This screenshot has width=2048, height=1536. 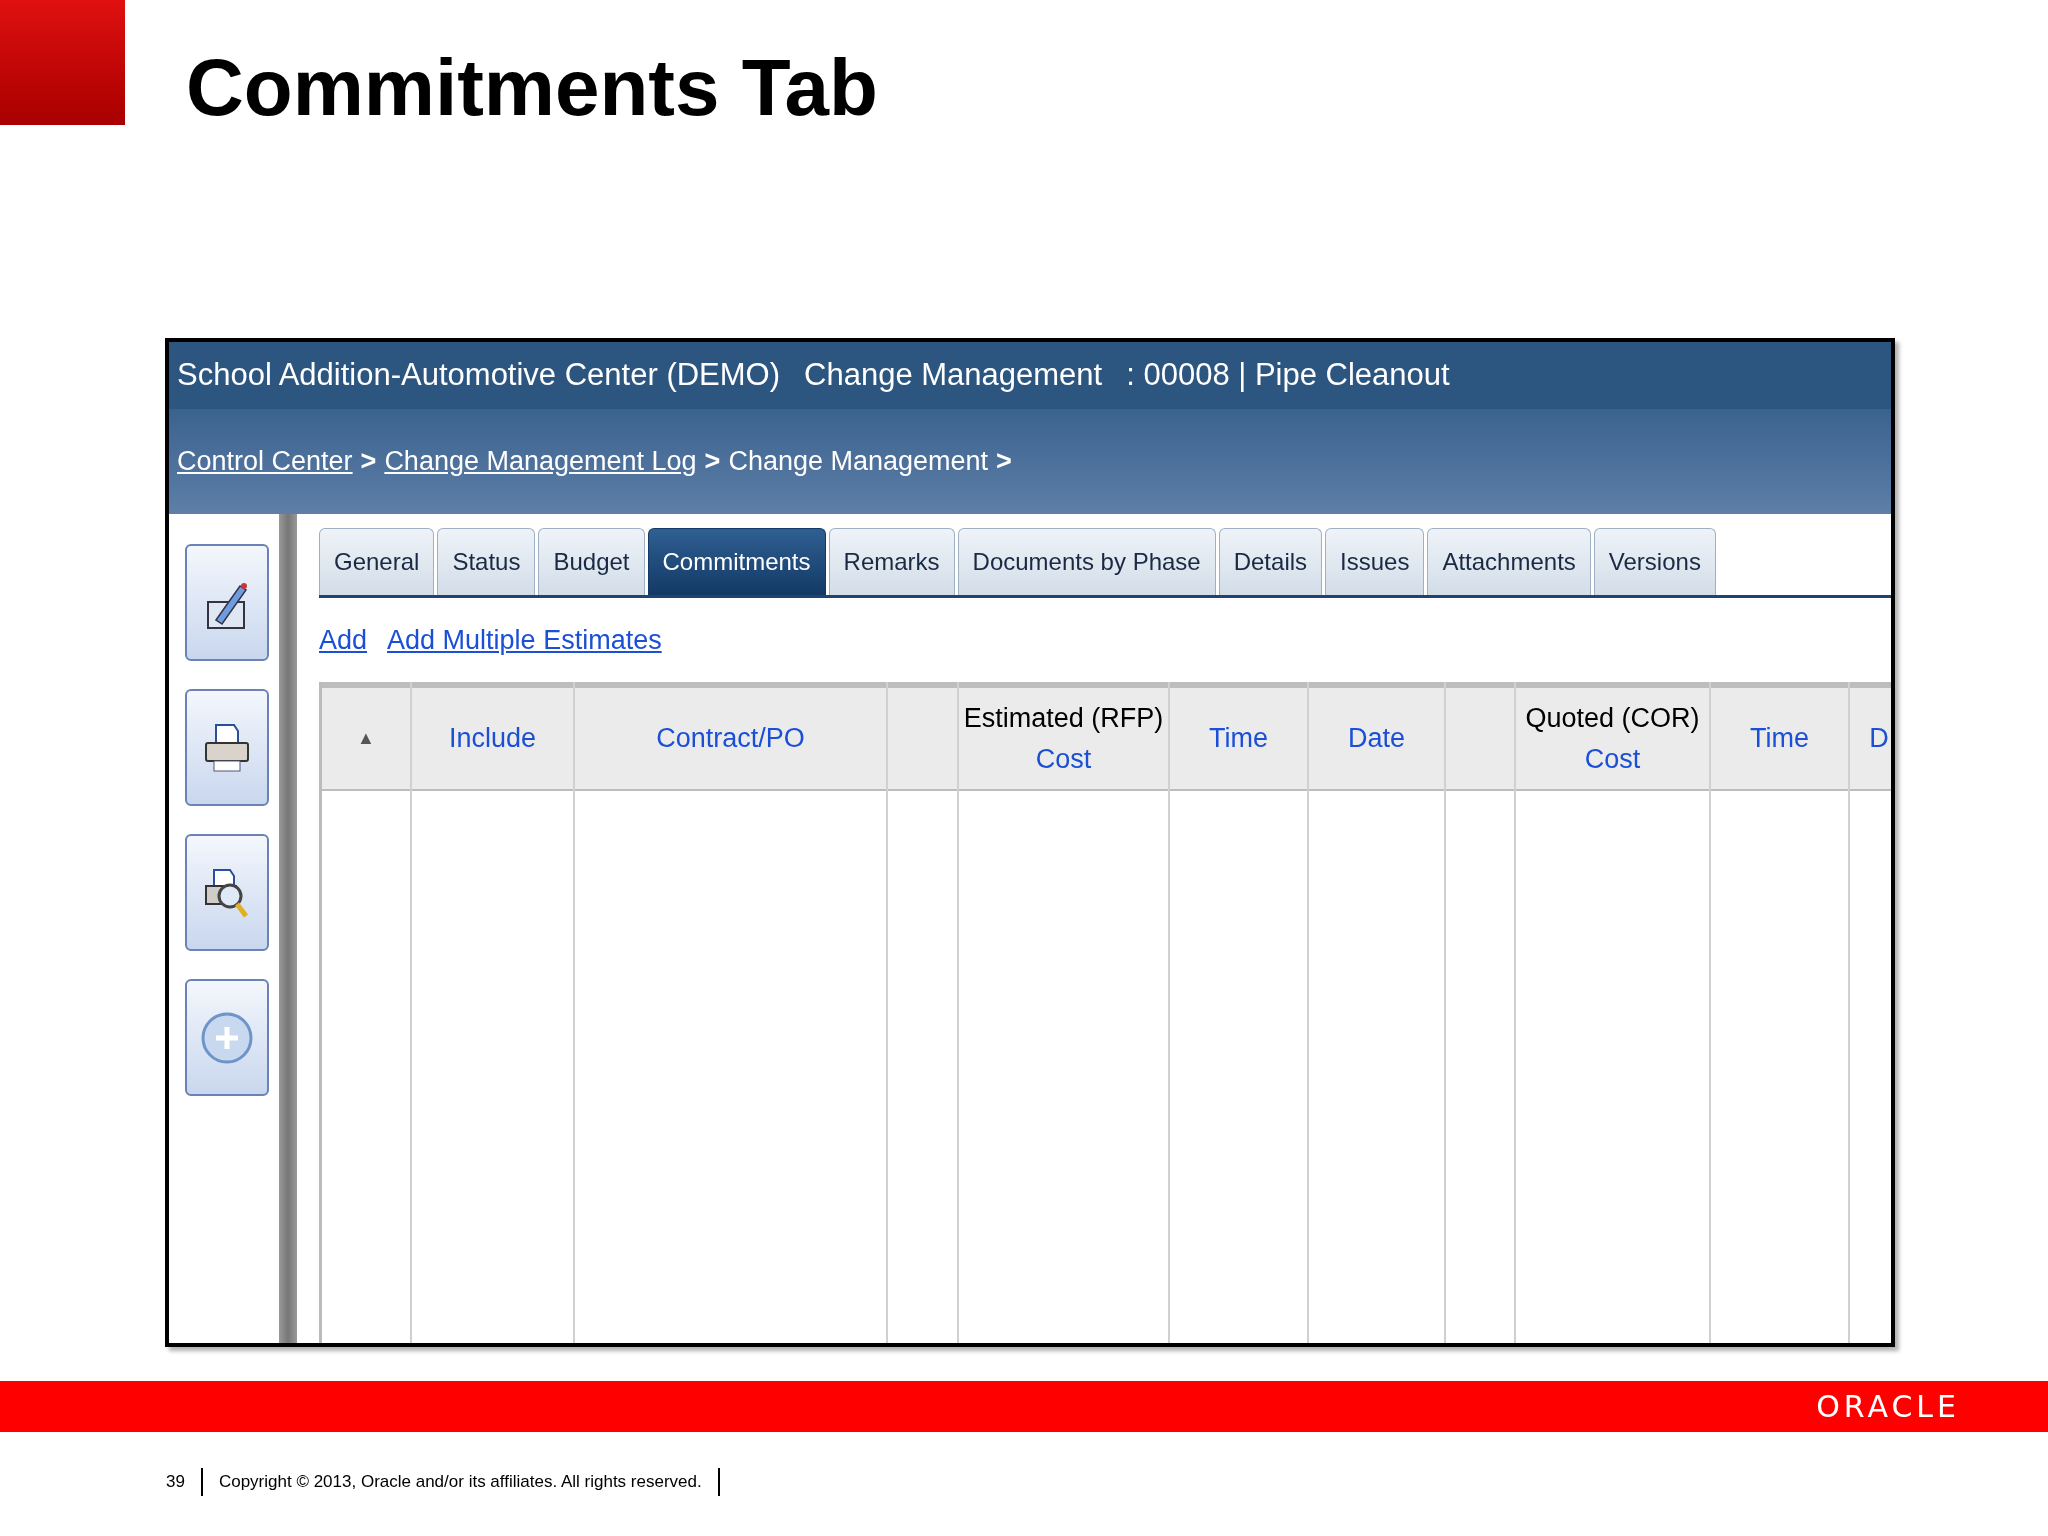 What do you see at coordinates (1270, 561) in the screenshot?
I see `tab: Details` at bounding box center [1270, 561].